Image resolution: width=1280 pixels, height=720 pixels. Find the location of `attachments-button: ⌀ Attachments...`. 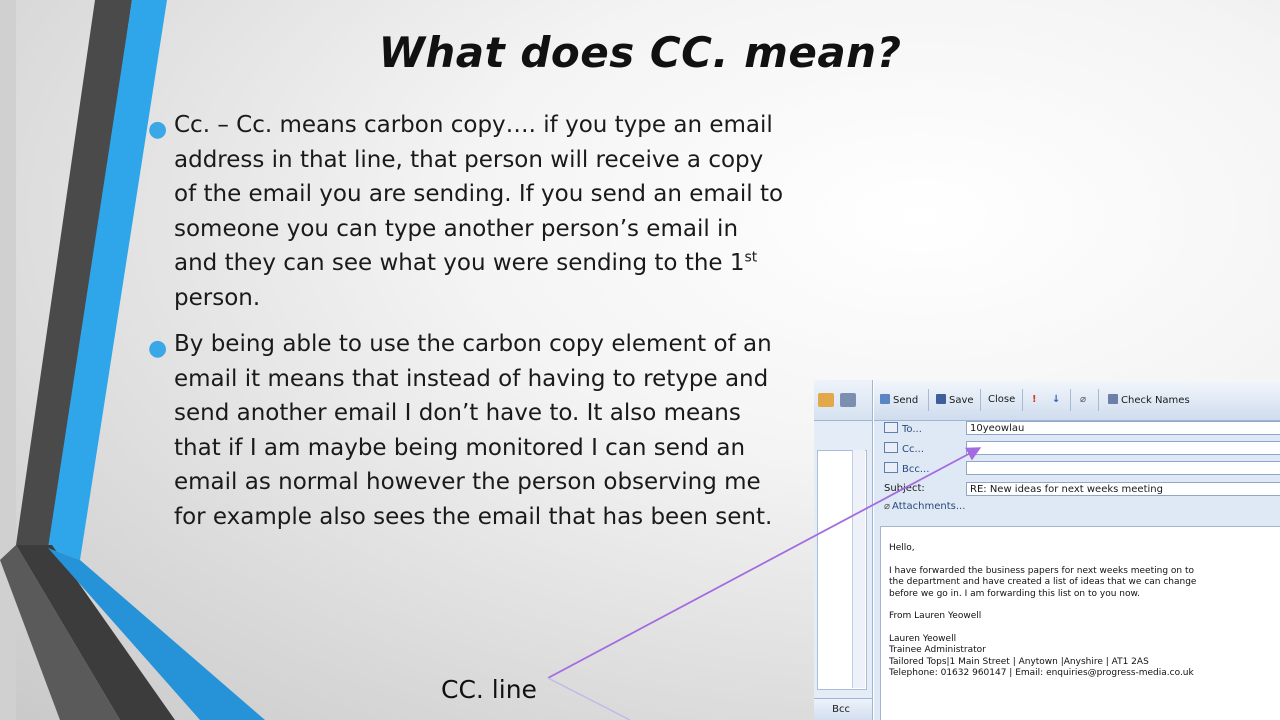

attachments-button: ⌀ Attachments... is located at coordinates (924, 506).